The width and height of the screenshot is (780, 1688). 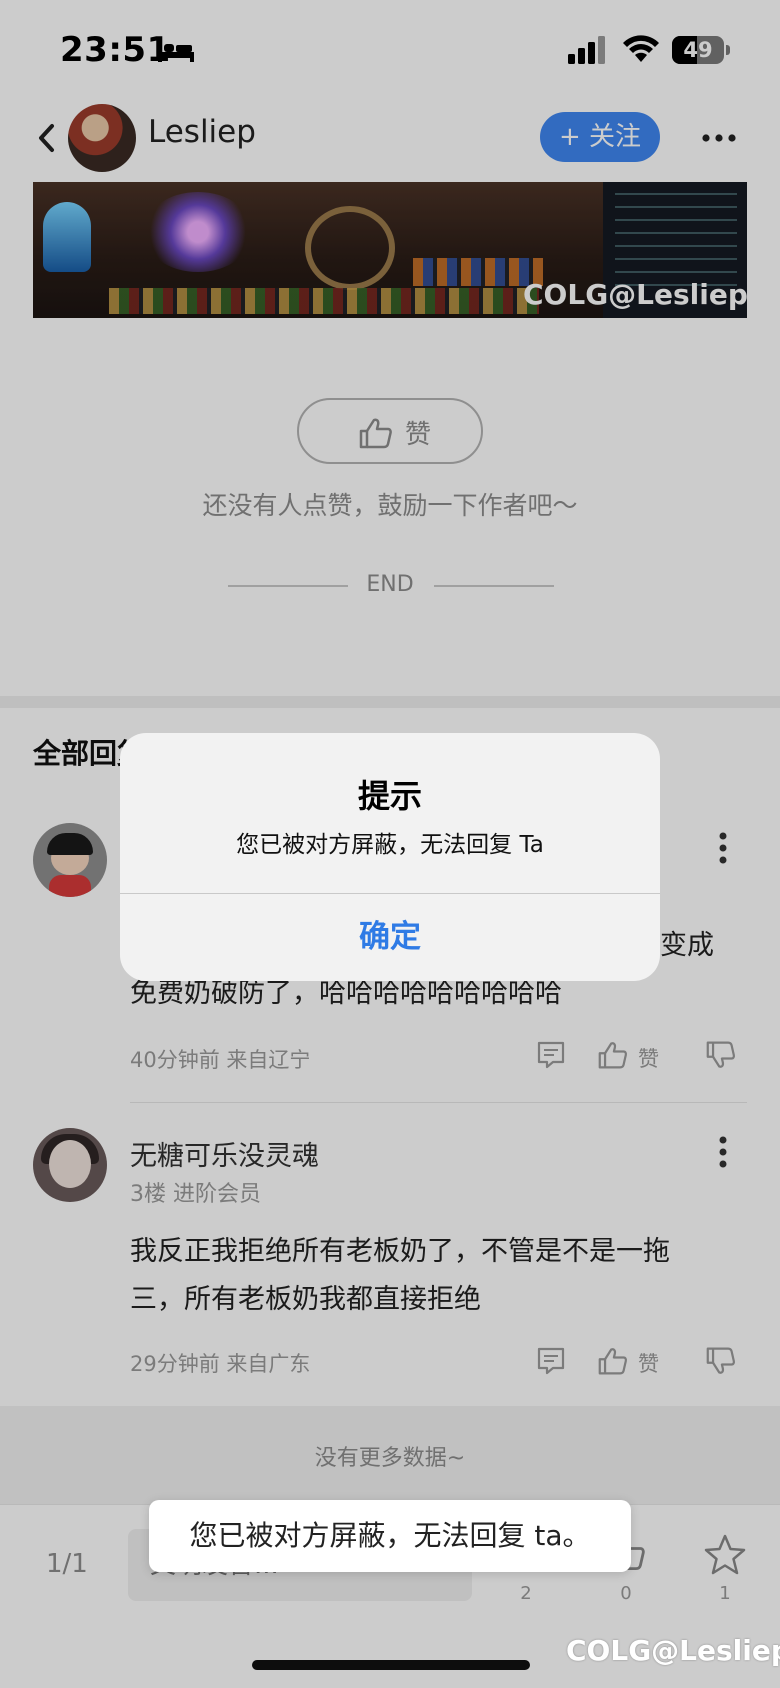 What do you see at coordinates (390, 845) in the screenshot?
I see `alert-message: 您已被对方屏蔽，无法回复 Ta` at bounding box center [390, 845].